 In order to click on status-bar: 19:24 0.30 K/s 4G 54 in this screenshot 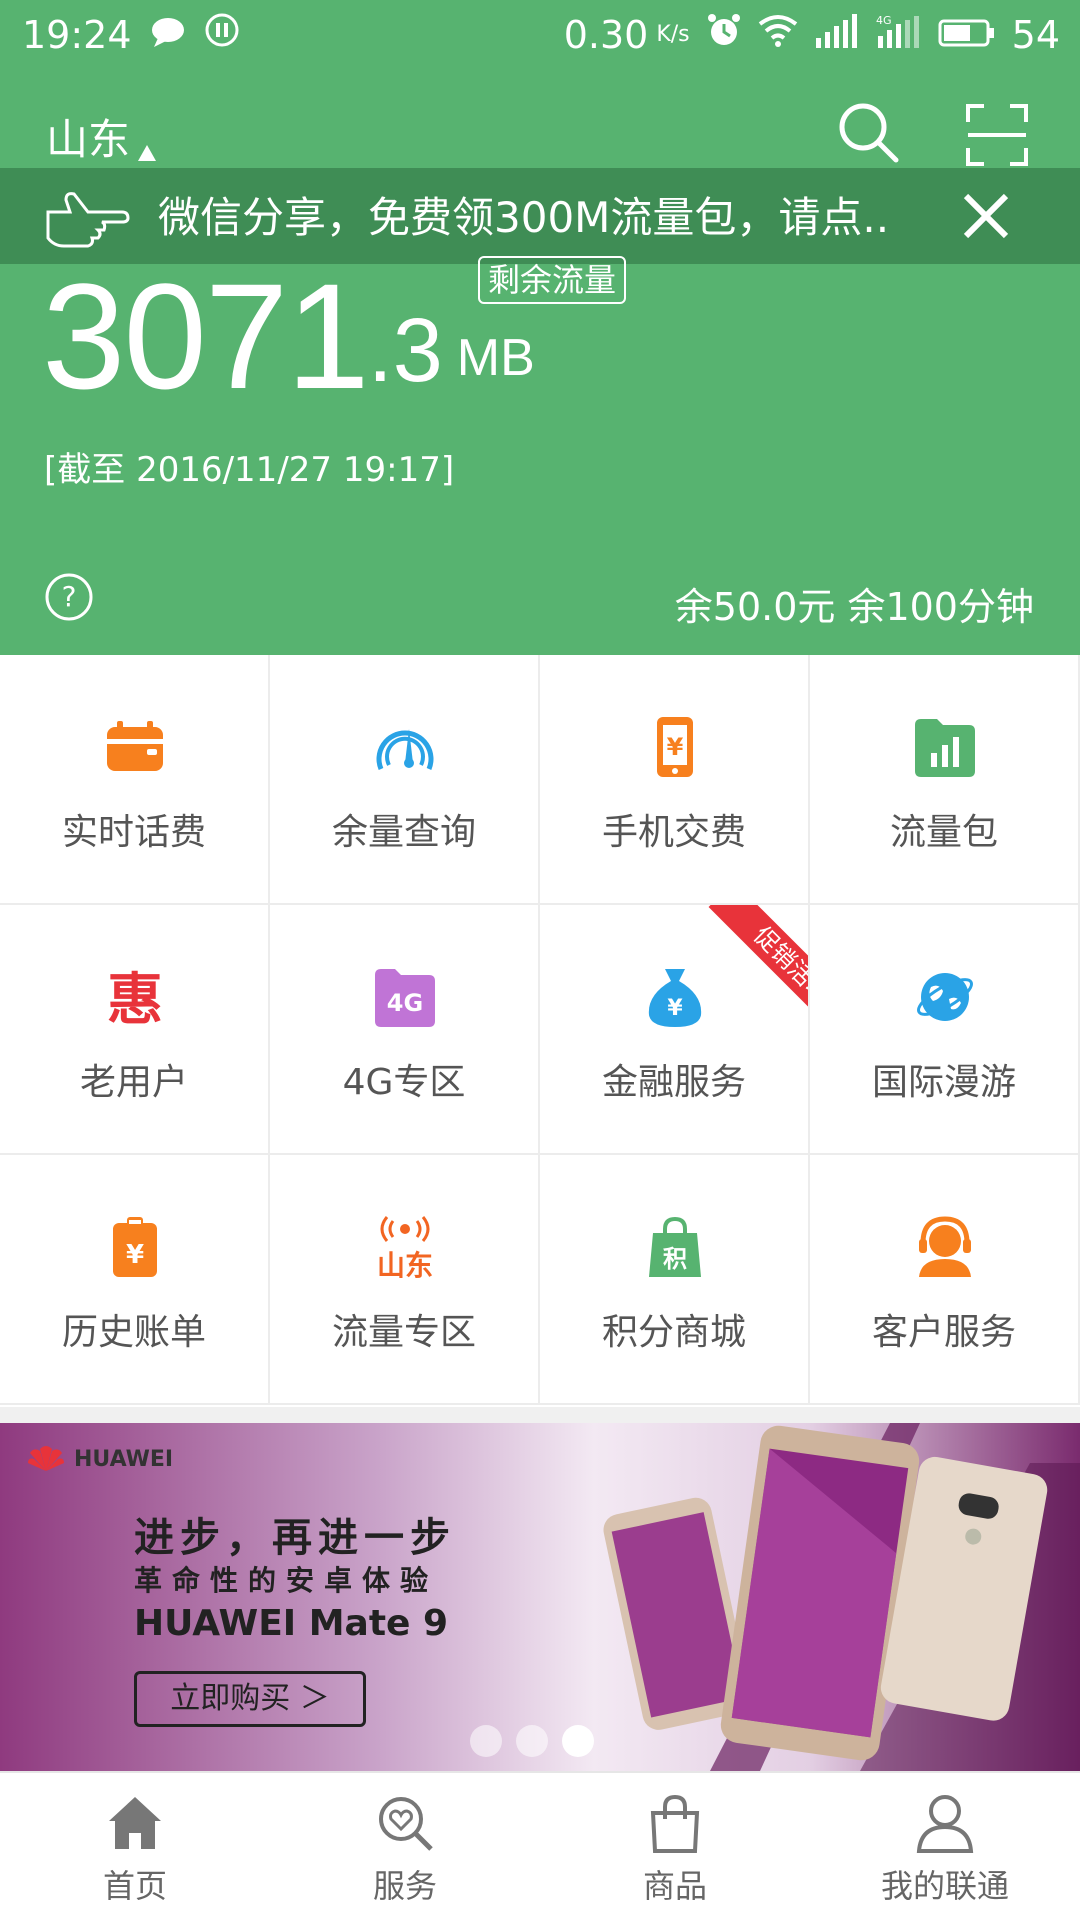, I will do `click(540, 38)`.